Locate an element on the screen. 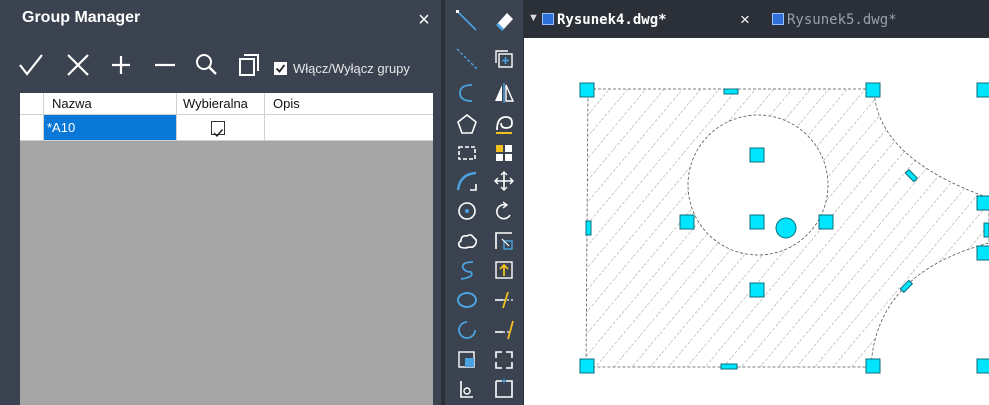 The image size is (989, 405). extend-icon is located at coordinates (504, 330).